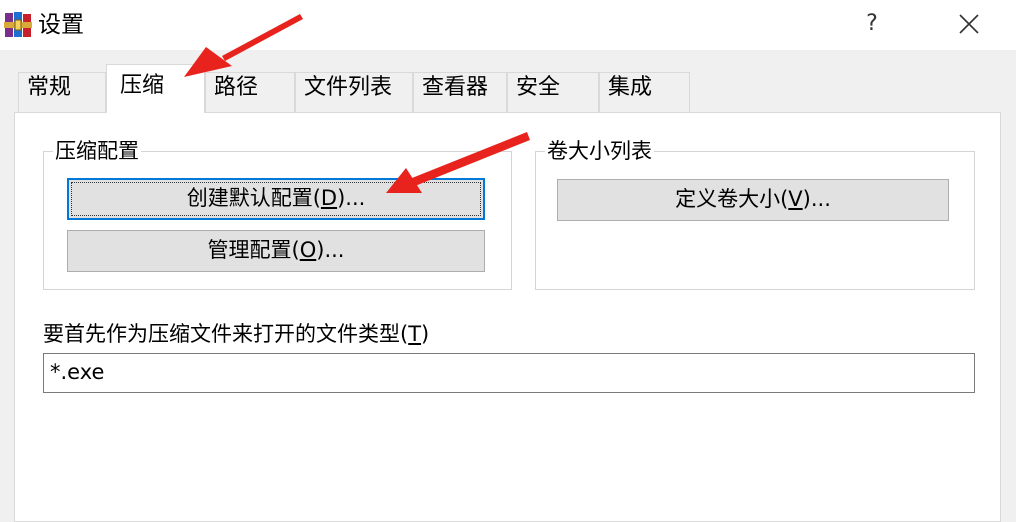 The image size is (1016, 522). Describe the element at coordinates (348, 87) in the screenshot. I see `tab-label: 文件列表` at that location.